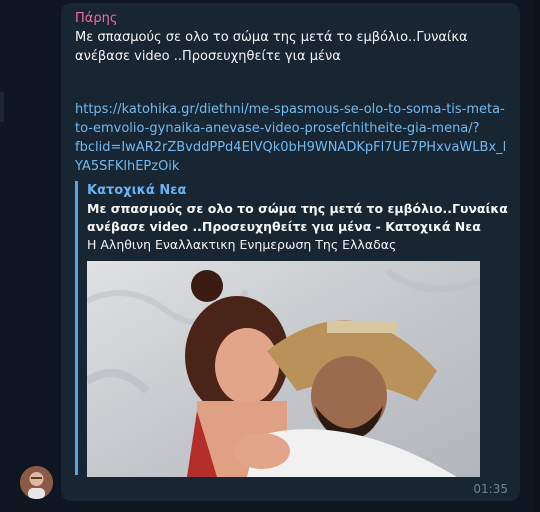  Describe the element at coordinates (137, 190) in the screenshot. I see `preview-site-name: Κατοχικά Νεα` at that location.